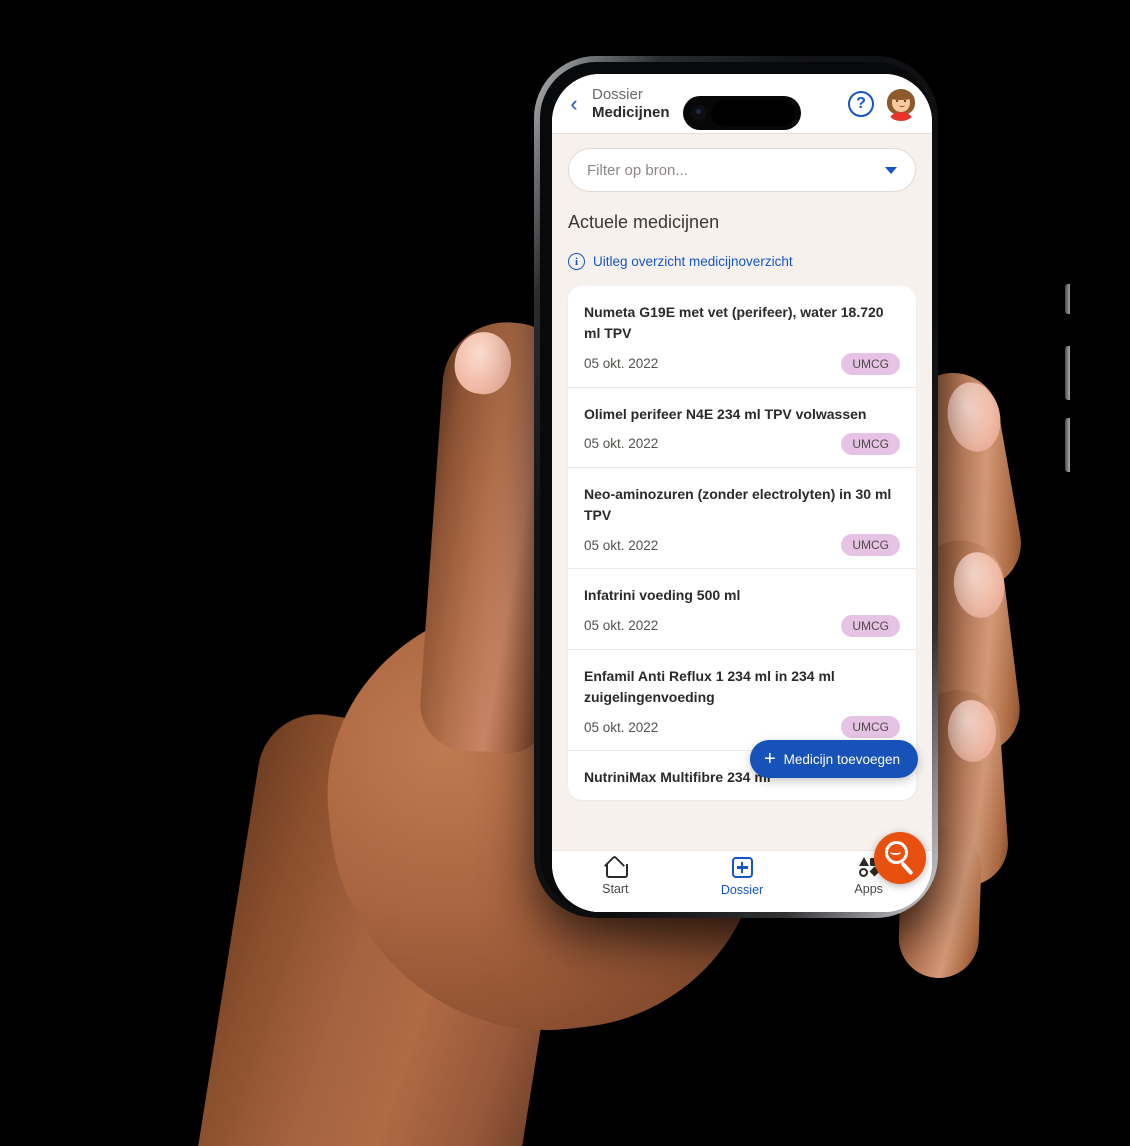  I want to click on forearm, so click(390, 925).